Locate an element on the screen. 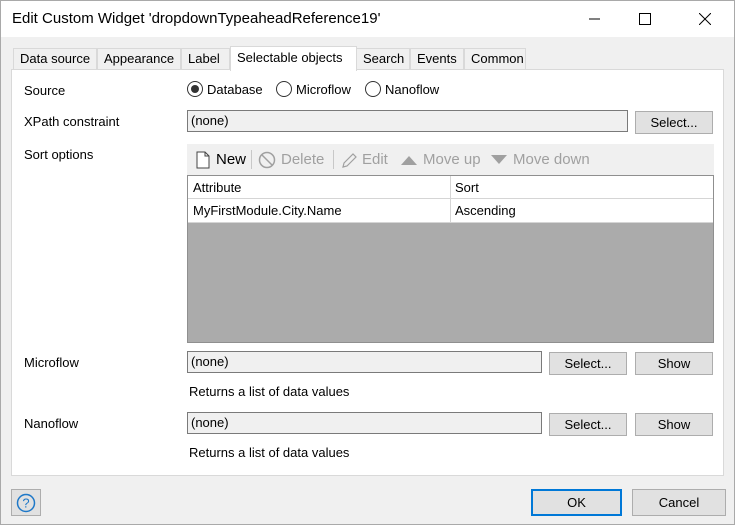 The image size is (735, 525). maximize-button is located at coordinates (645, 19).